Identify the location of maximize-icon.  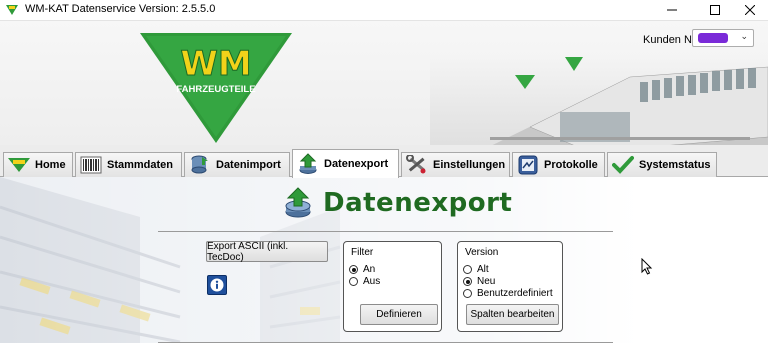
(715, 10).